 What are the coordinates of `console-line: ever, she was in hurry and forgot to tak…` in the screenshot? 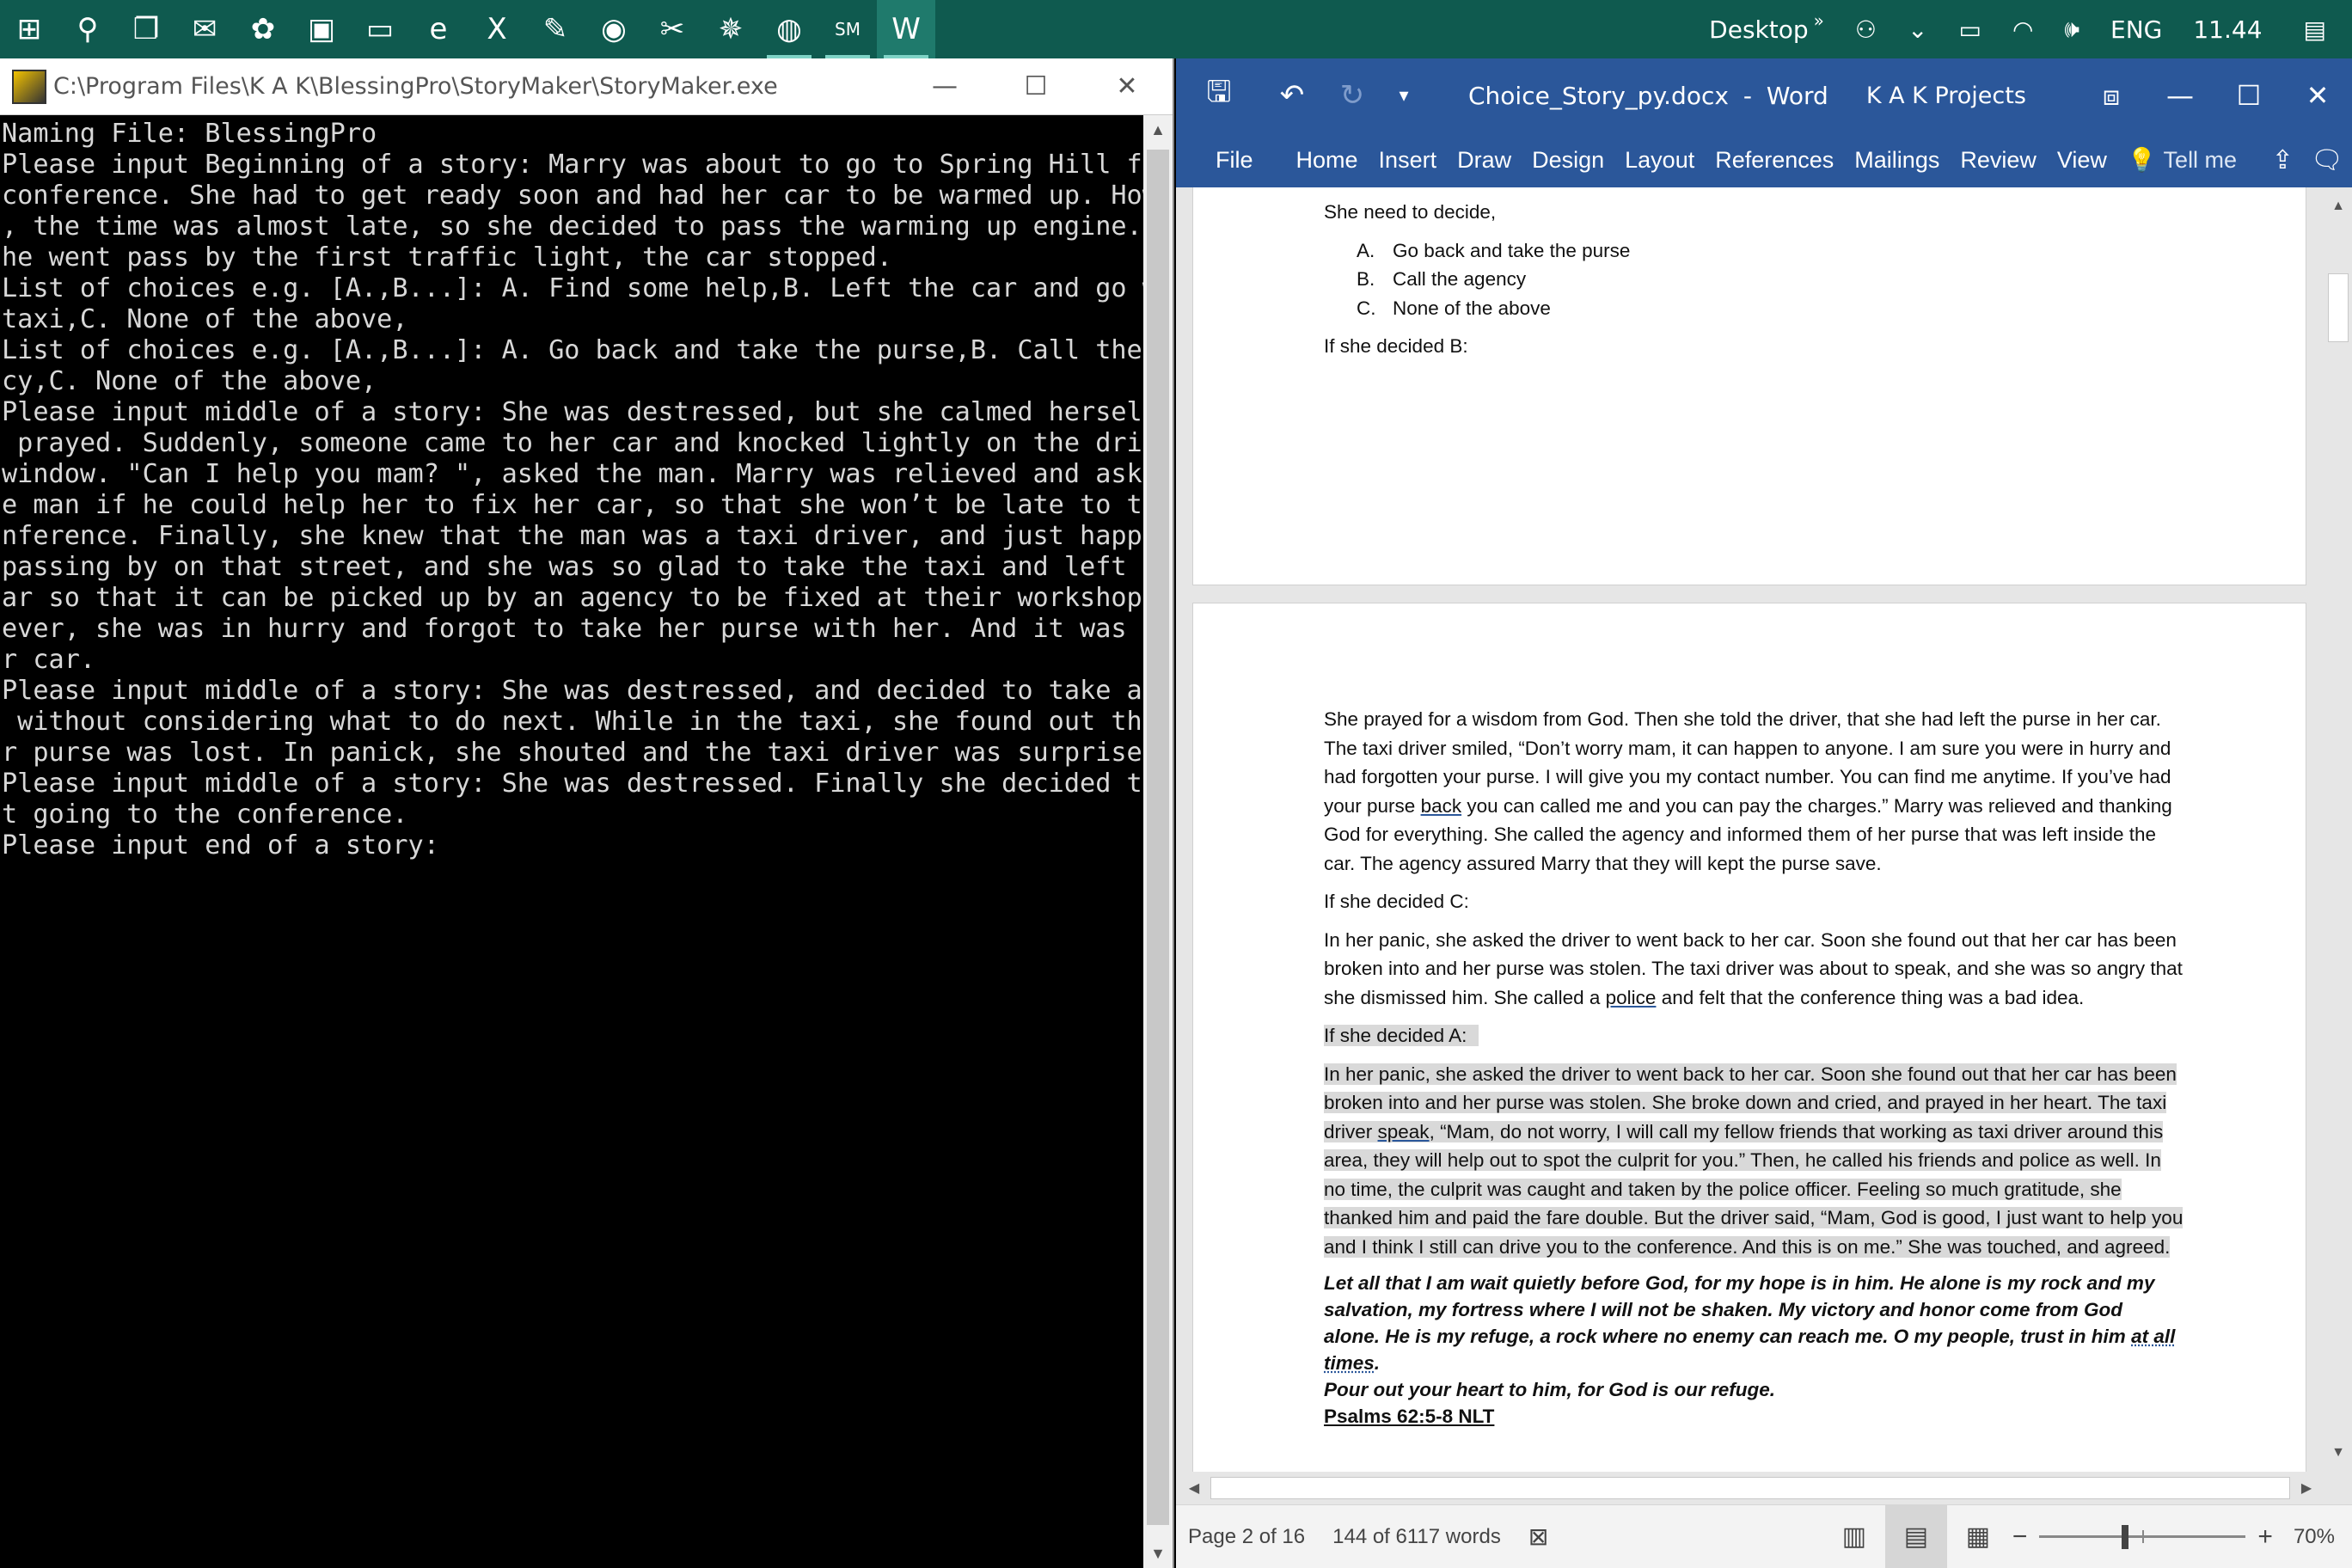 It's located at (572, 629).